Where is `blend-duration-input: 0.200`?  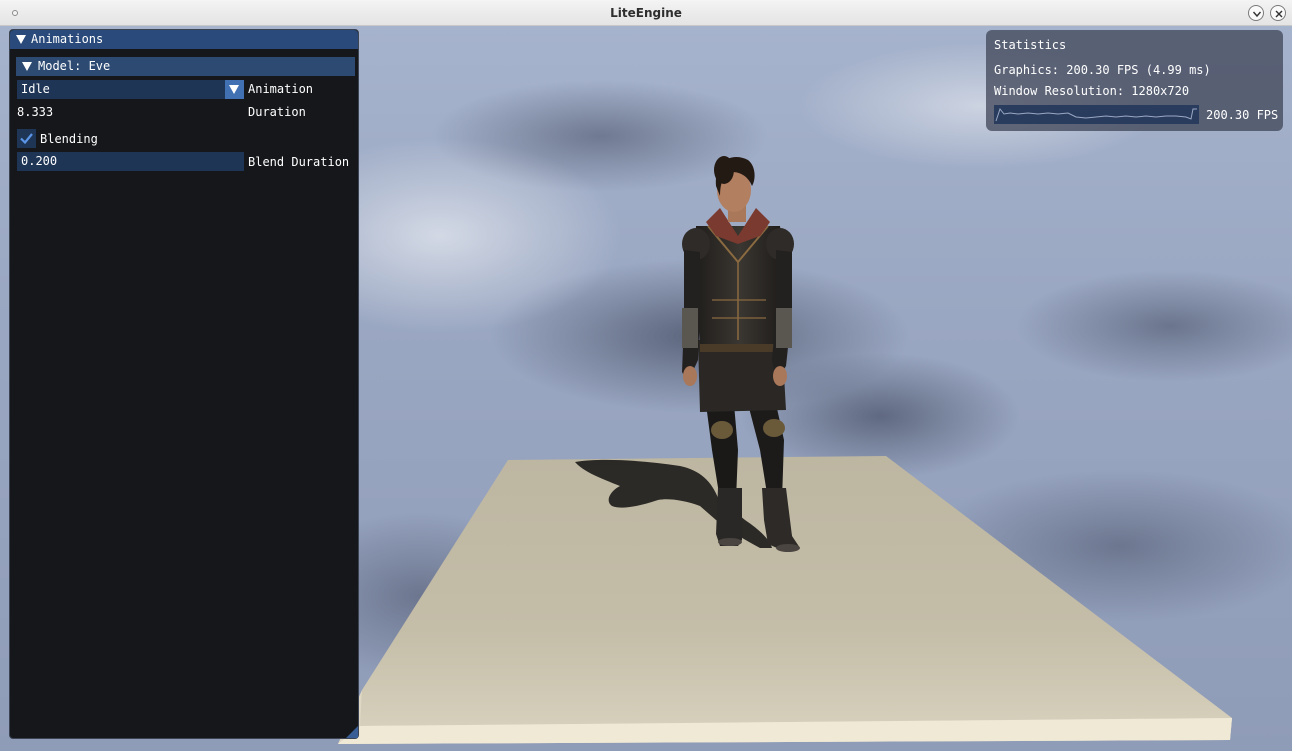 blend-duration-input: 0.200 is located at coordinates (130, 161).